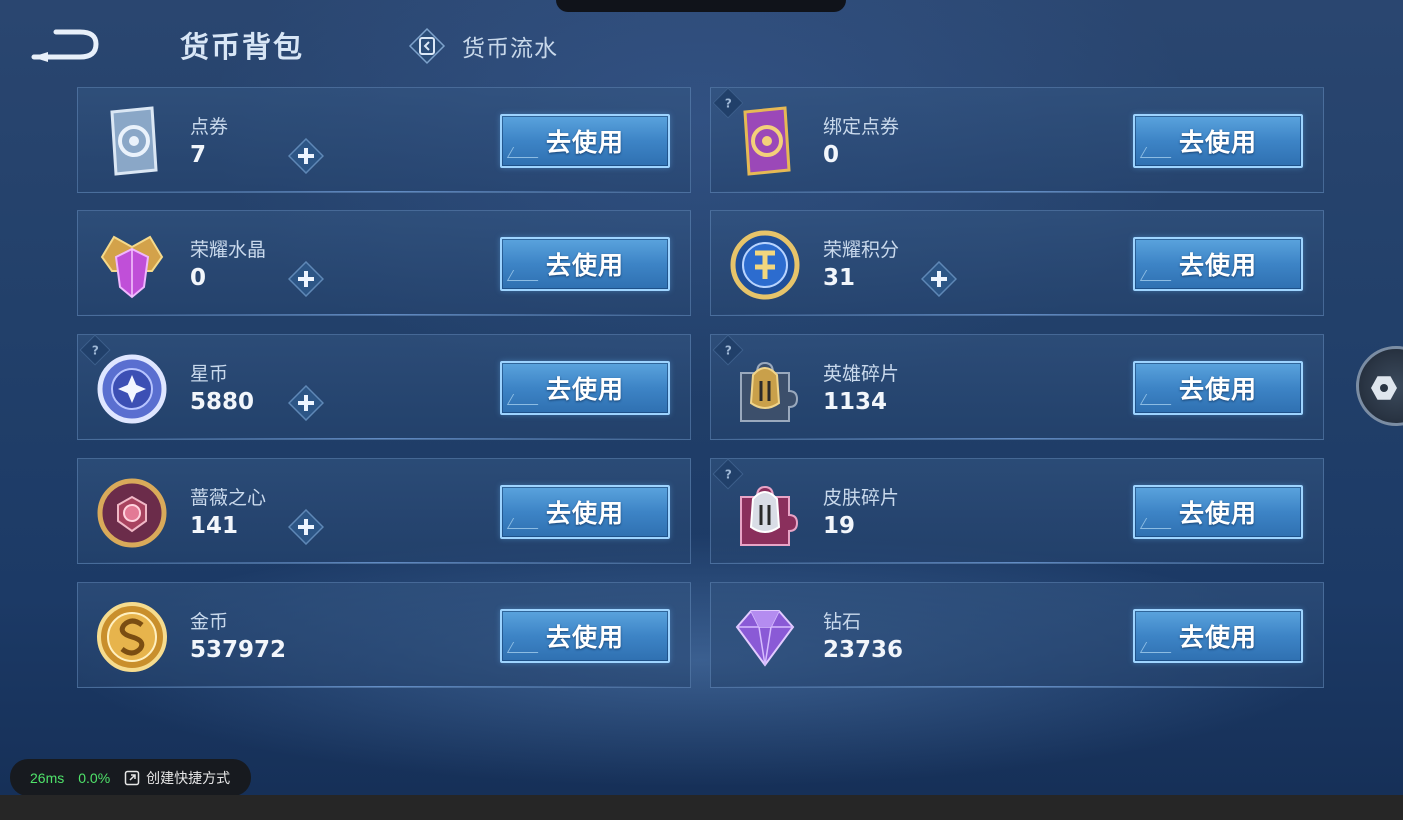  I want to click on currency-name: 金币, so click(209, 622).